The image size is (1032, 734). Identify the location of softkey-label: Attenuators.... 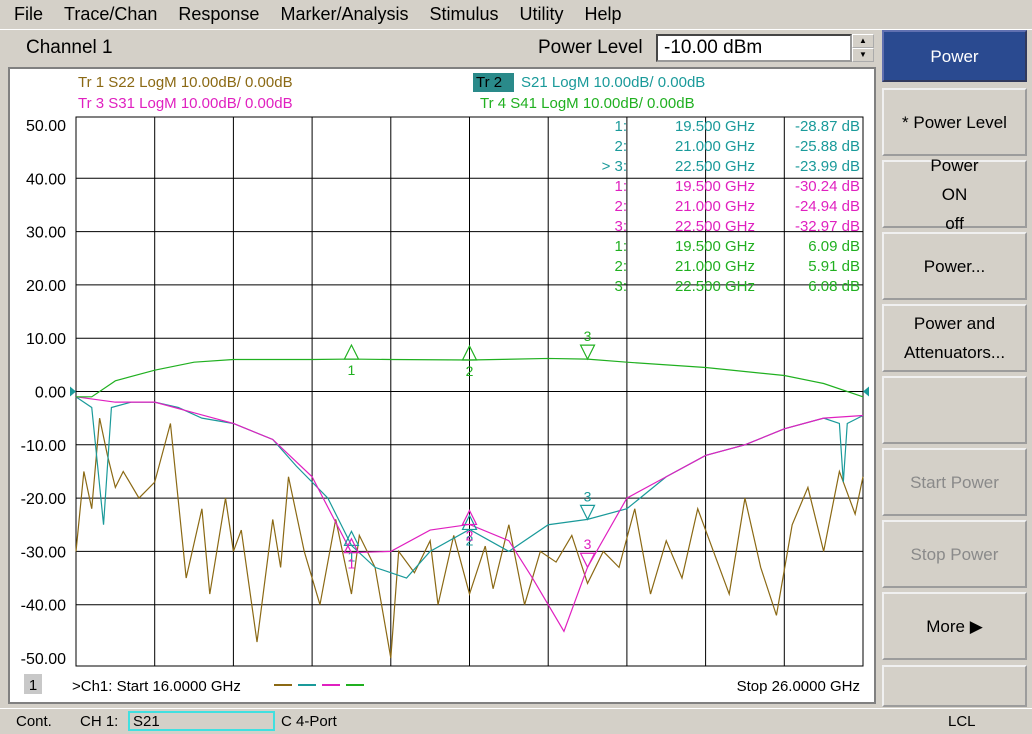
(954, 352).